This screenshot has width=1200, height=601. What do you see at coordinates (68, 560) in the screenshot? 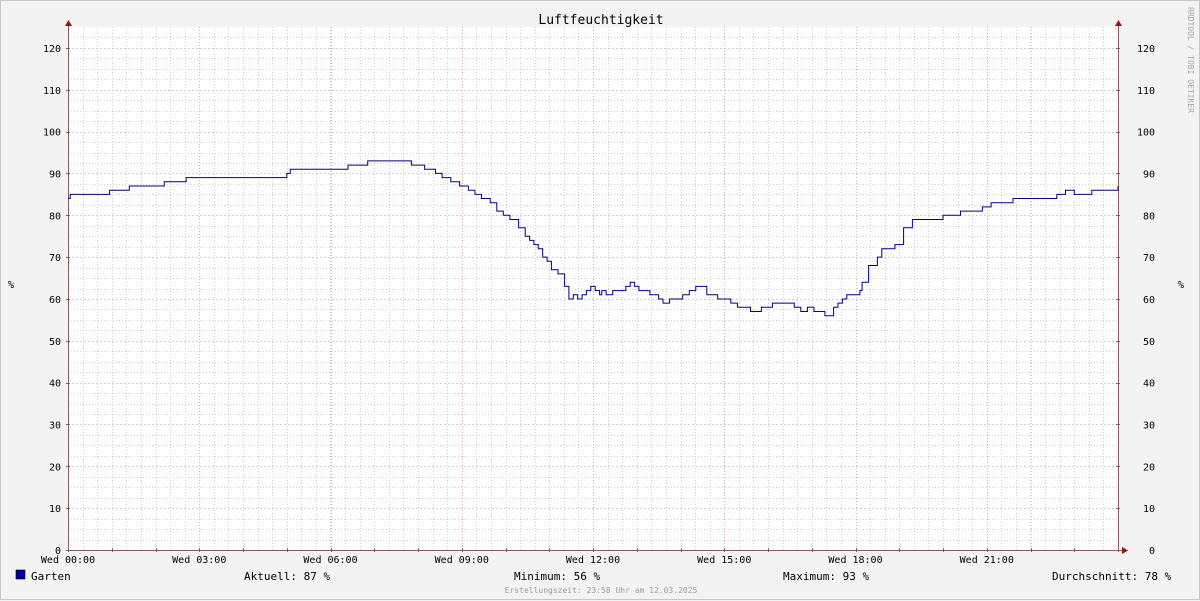
I see `x-tick-label: Wed 00:00` at bounding box center [68, 560].